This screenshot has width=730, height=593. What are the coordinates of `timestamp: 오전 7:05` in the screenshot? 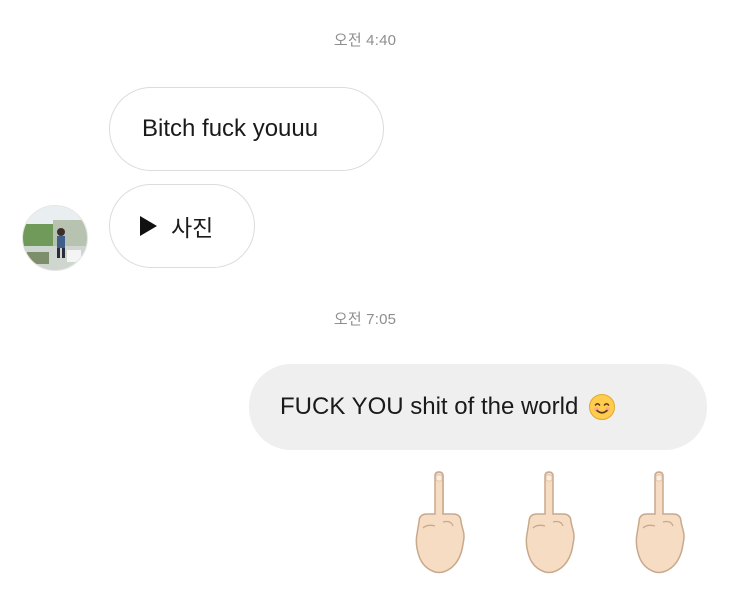 It's located at (365, 319).